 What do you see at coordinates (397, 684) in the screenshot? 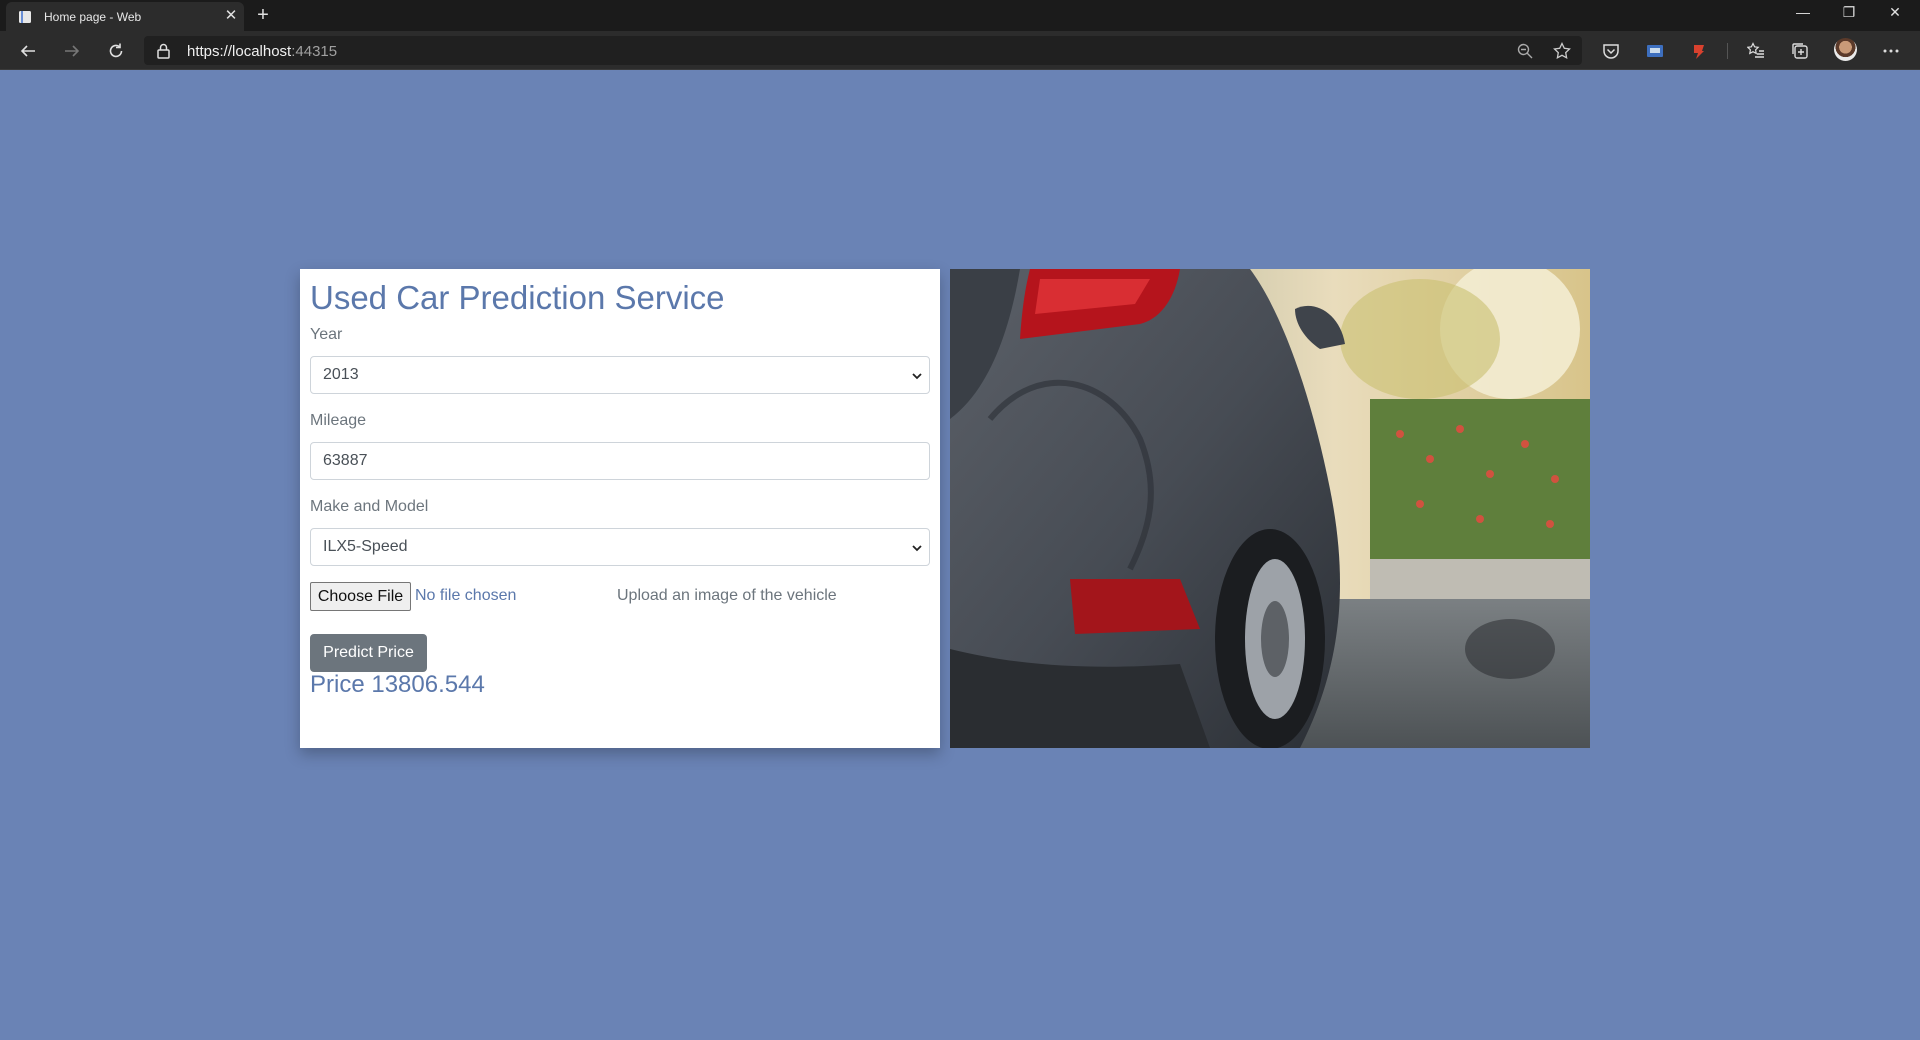
I see `price-result: Price 13806.544` at bounding box center [397, 684].